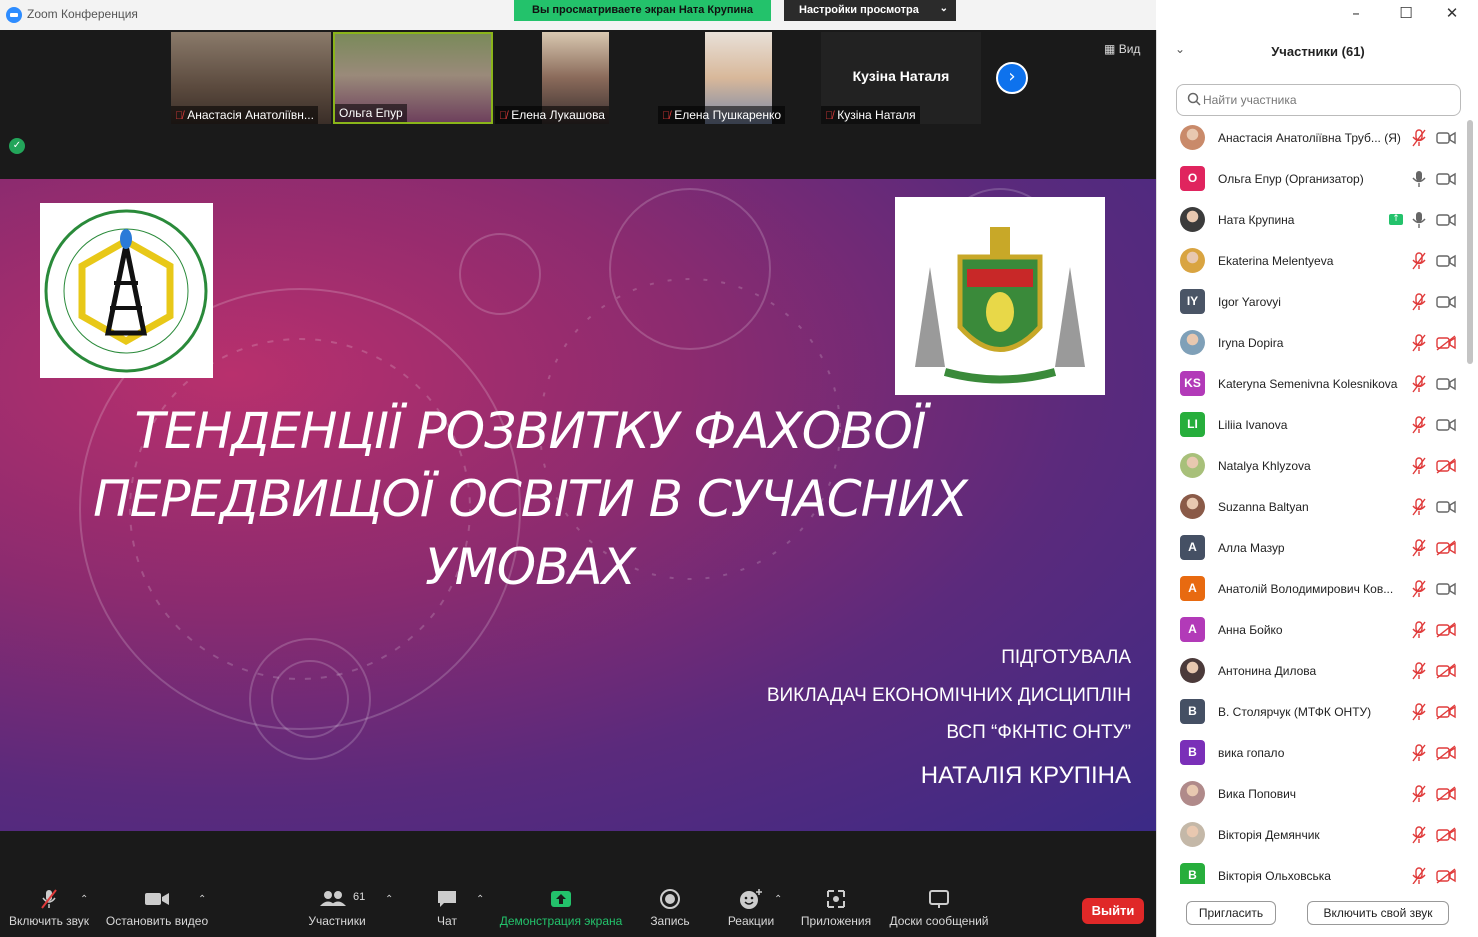  I want to click on apps-button: Приложения, so click(836, 908).